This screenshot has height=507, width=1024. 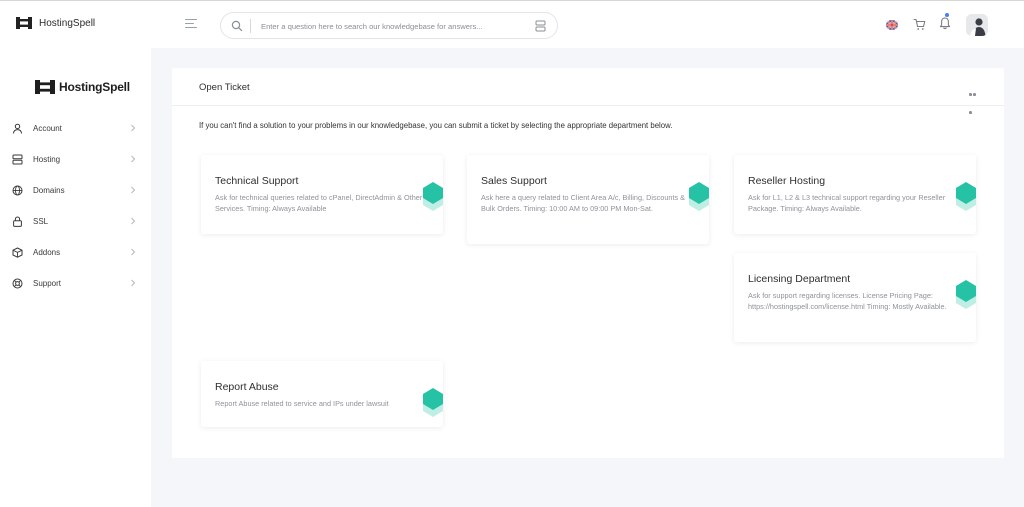 What do you see at coordinates (17, 190) in the screenshot?
I see `globe-icon` at bounding box center [17, 190].